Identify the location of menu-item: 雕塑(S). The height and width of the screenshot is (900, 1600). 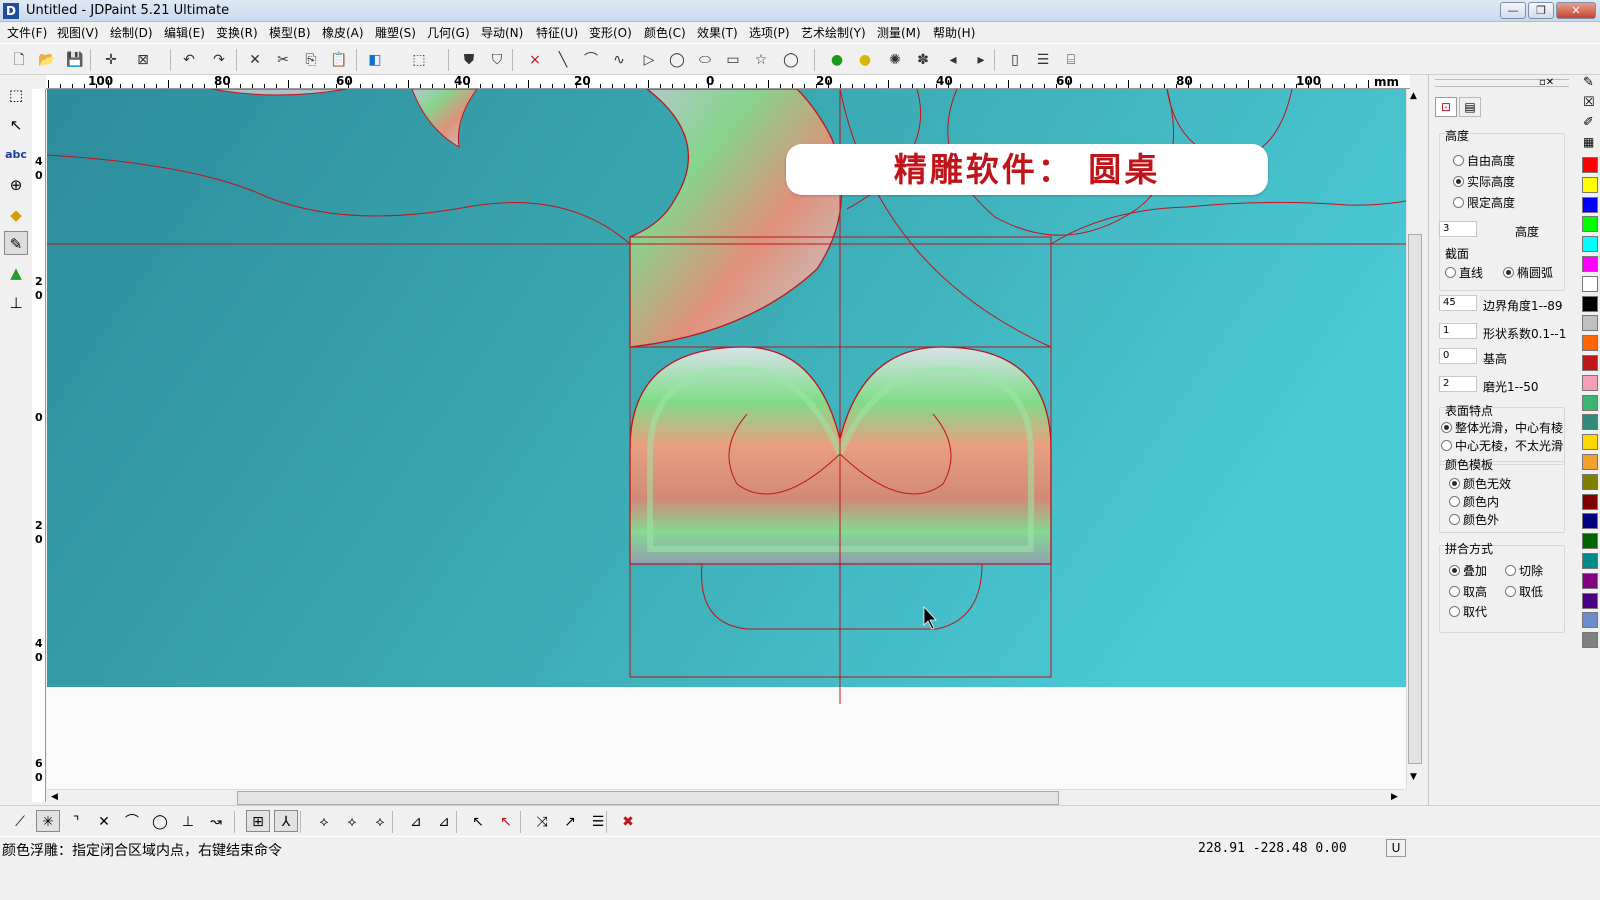
(395, 32).